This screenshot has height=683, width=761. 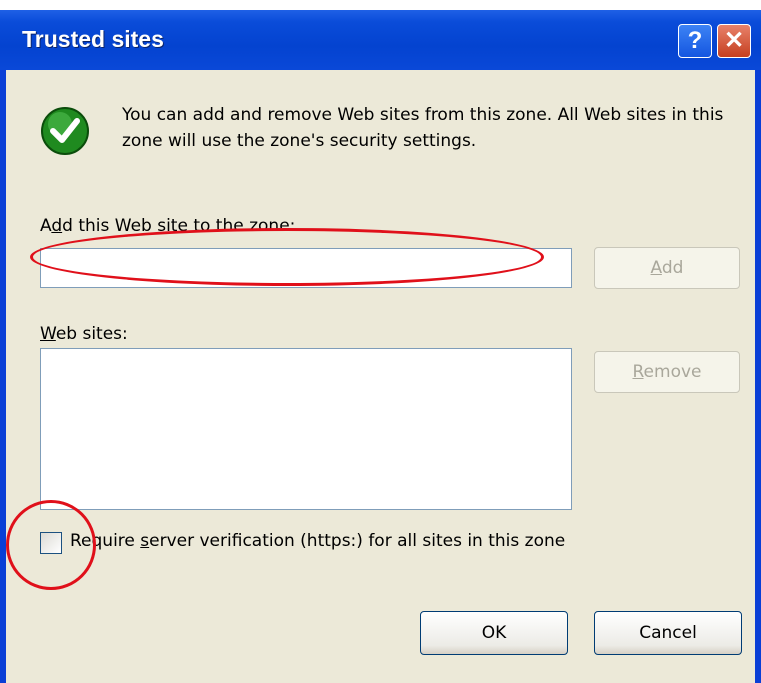 I want to click on add-button: Add, so click(x=667, y=268).